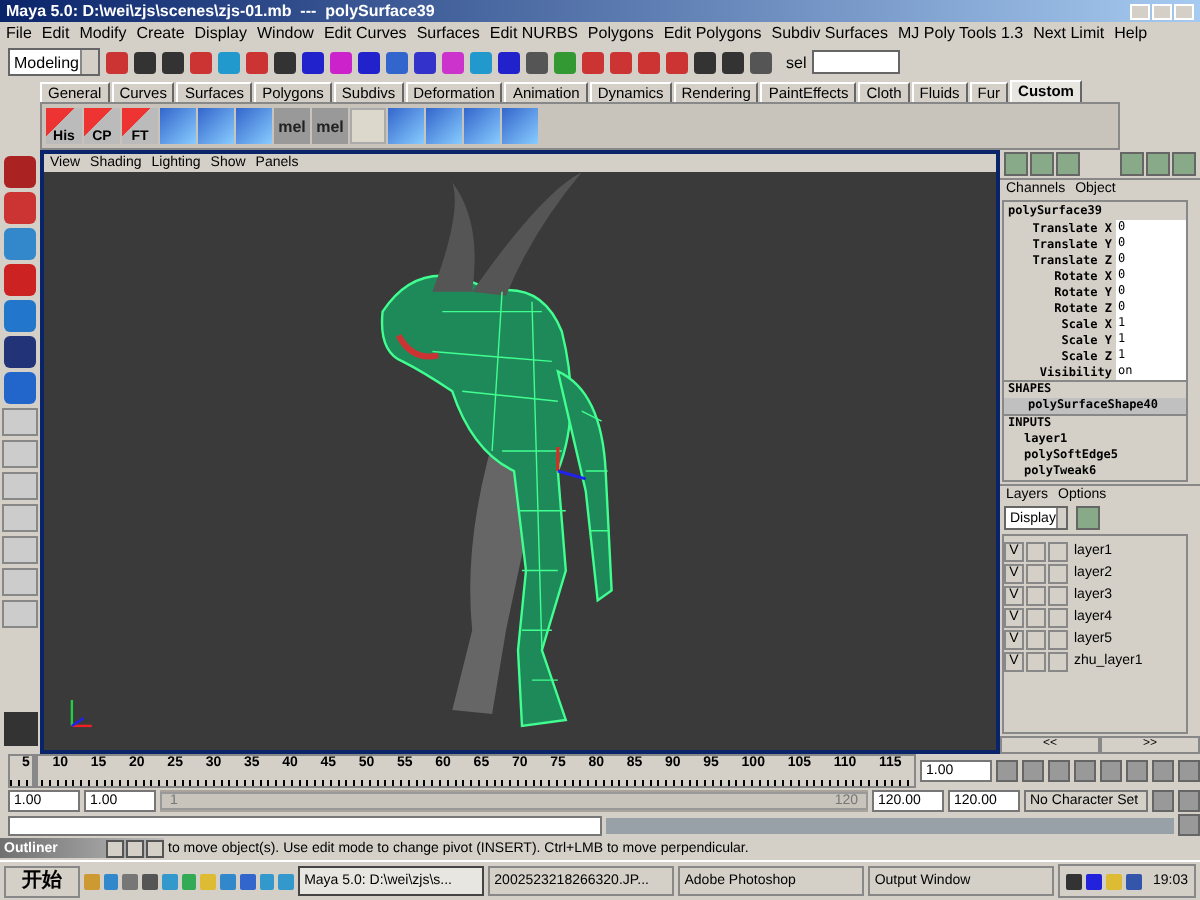 The height and width of the screenshot is (900, 1200). Describe the element at coordinates (305, 825) in the screenshot. I see `command-line-field` at that location.